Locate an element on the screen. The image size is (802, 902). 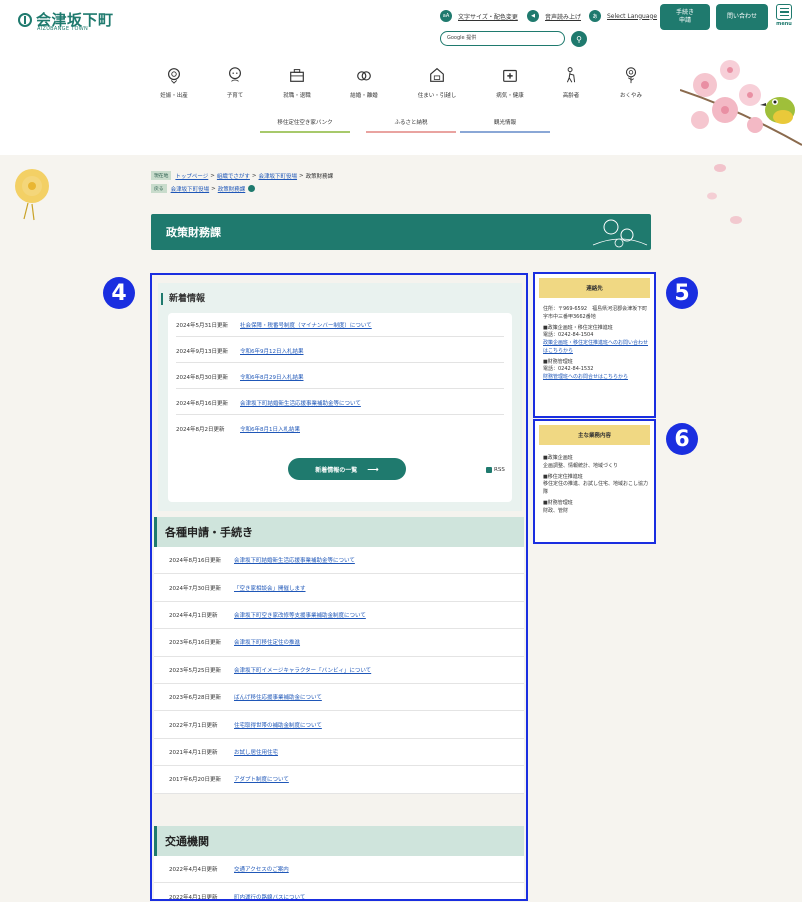
page-title: 政策財務課 is located at coordinates (401, 232).